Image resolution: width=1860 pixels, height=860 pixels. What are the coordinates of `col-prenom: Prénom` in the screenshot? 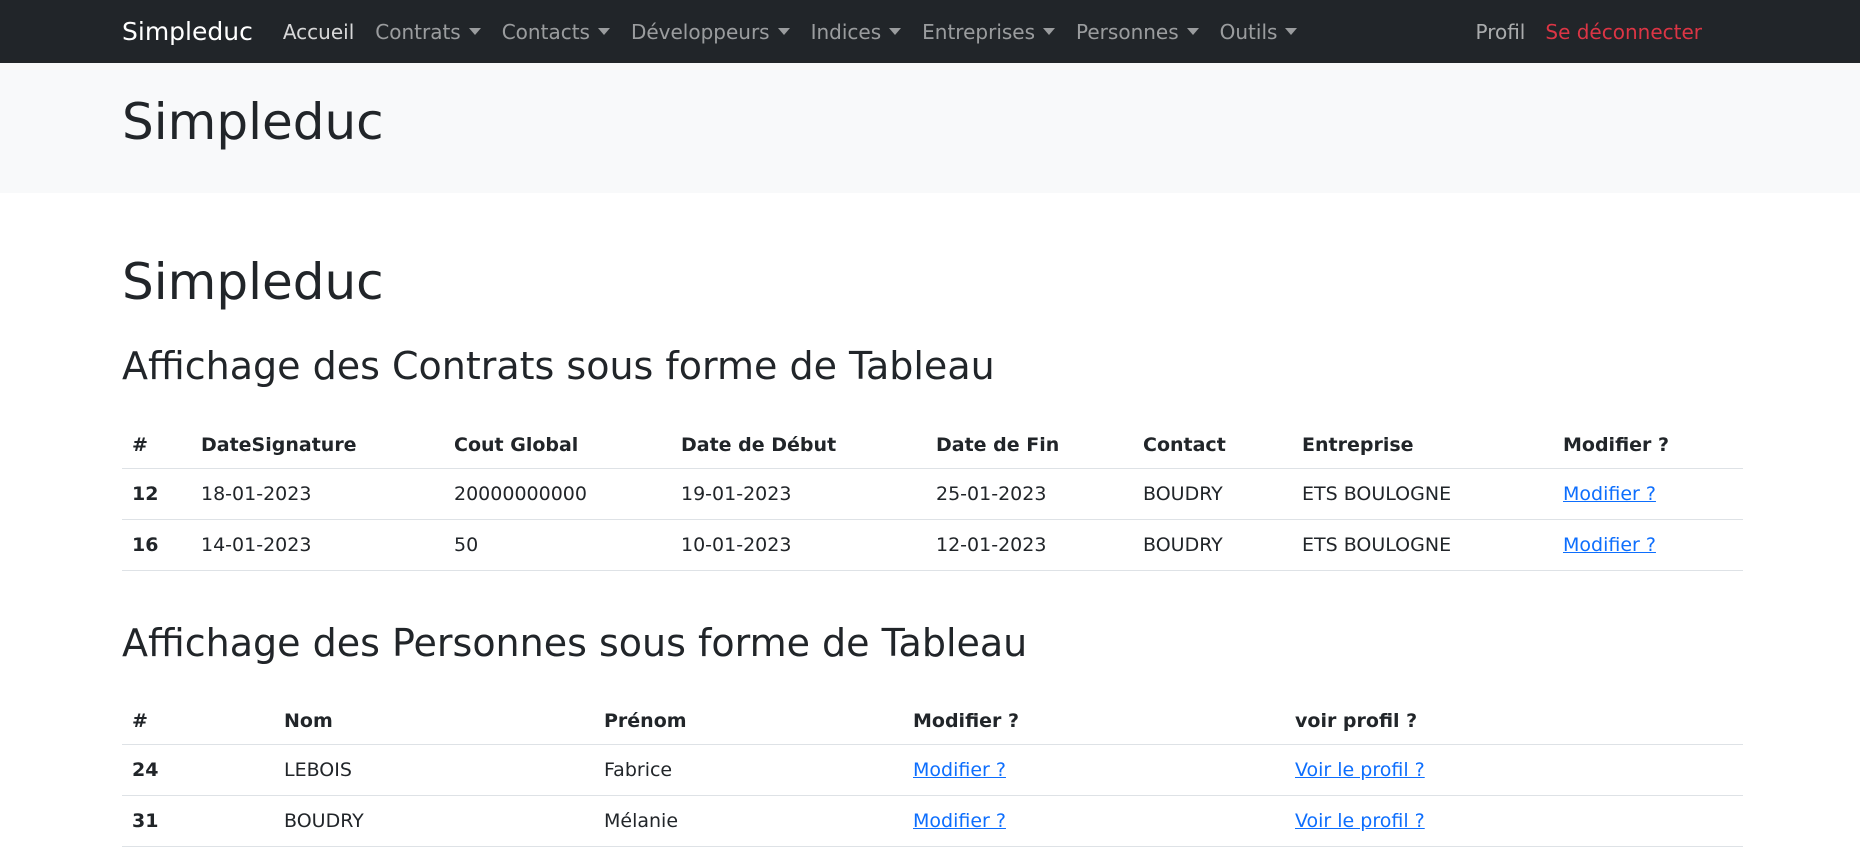 It's located at (748, 719).